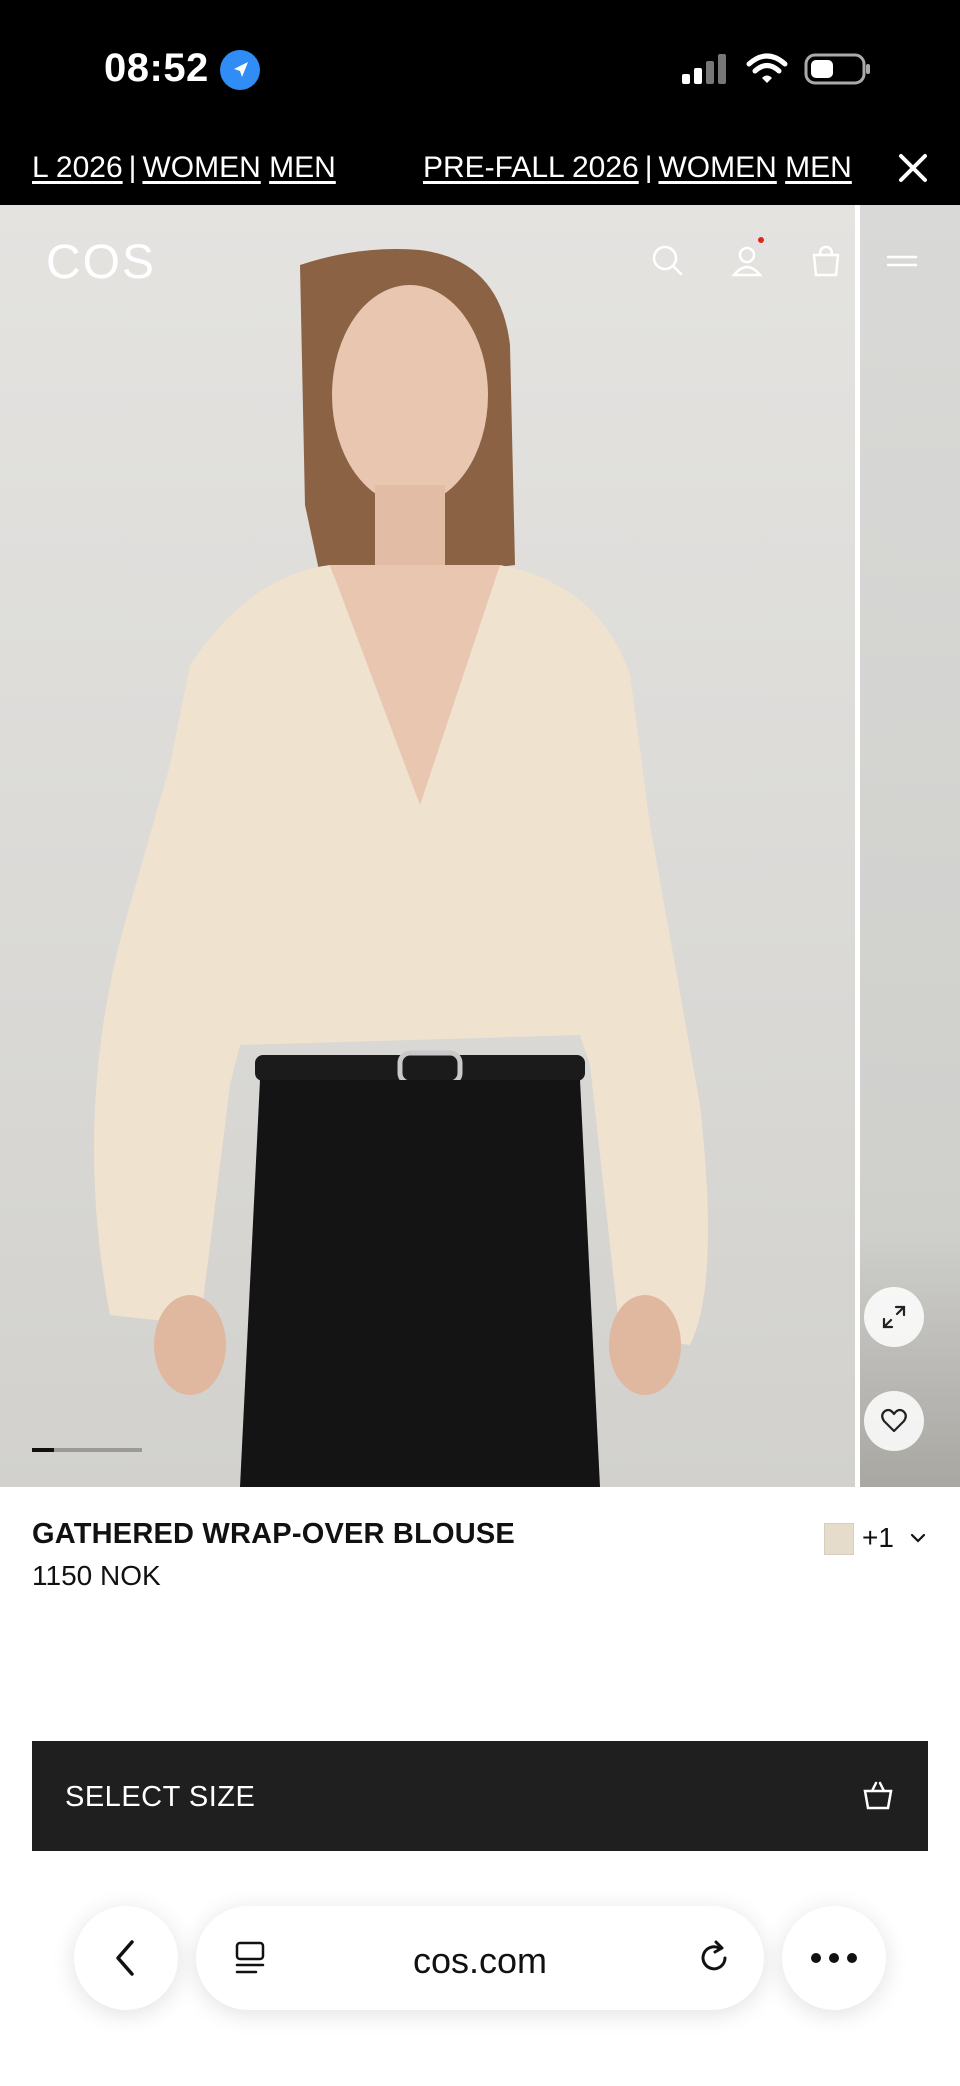  I want to click on more-icon, so click(834, 1958).